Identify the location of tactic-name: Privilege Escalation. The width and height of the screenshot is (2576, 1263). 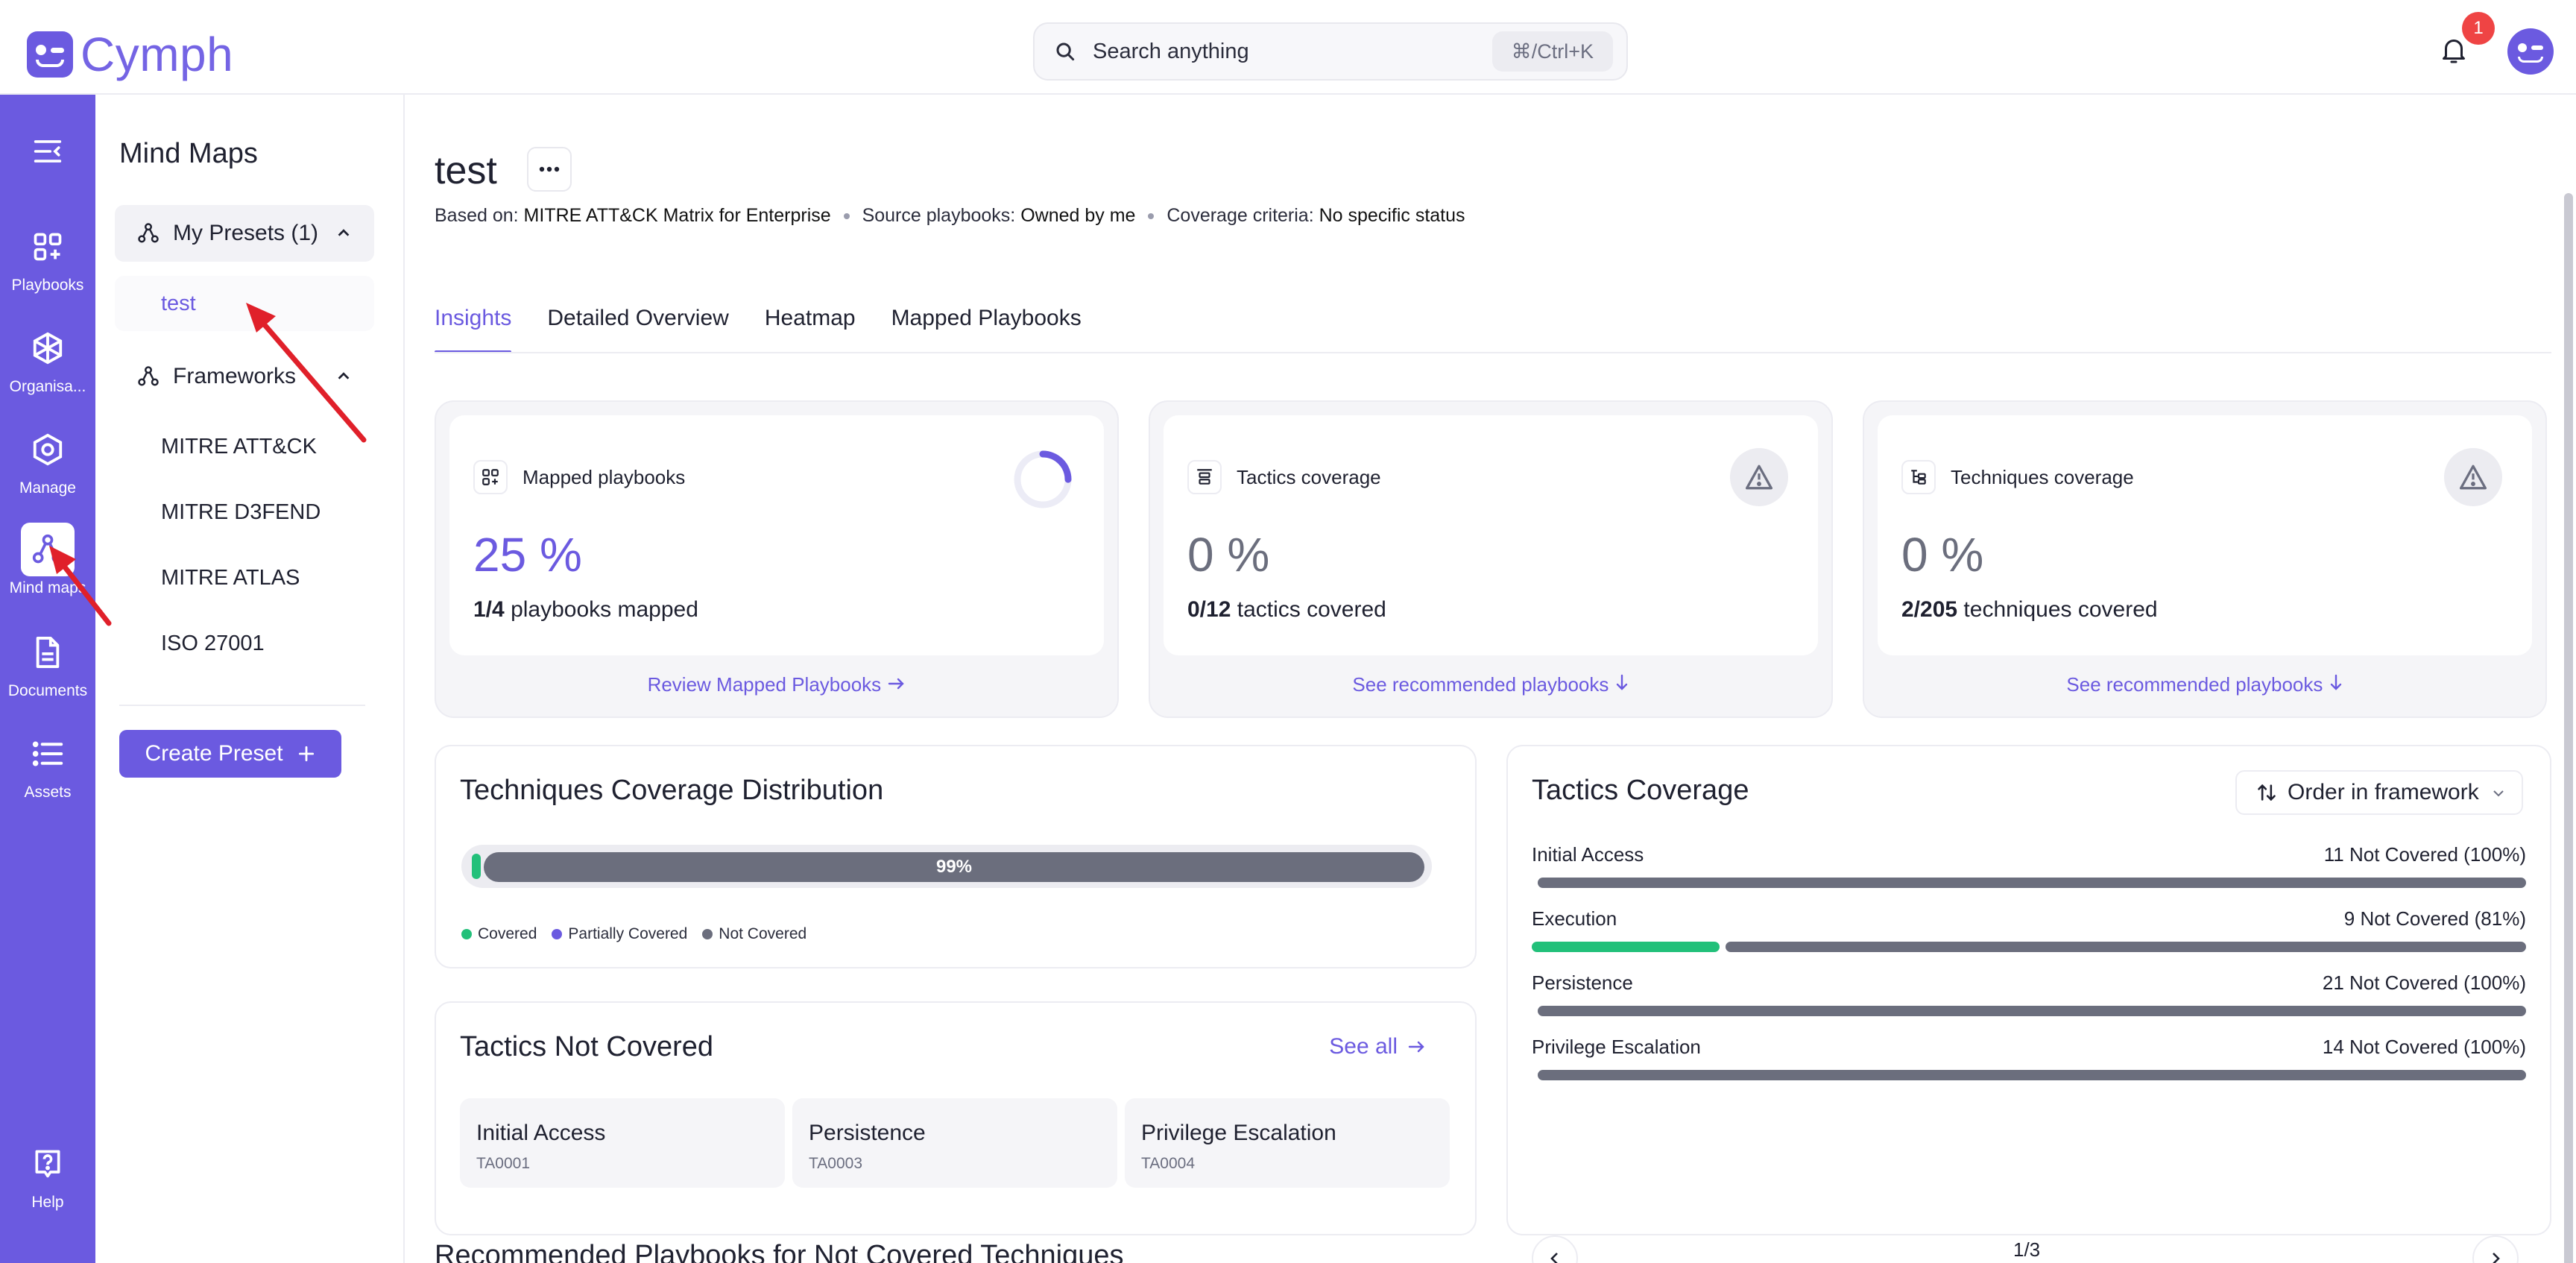
(1617, 1047).